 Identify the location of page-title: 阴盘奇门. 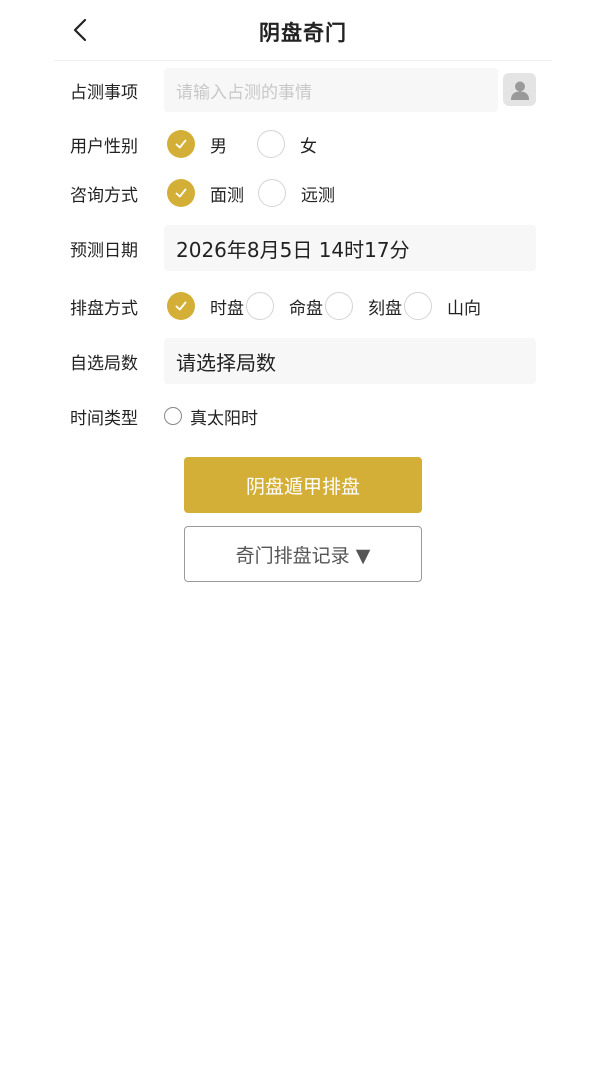
(303, 33).